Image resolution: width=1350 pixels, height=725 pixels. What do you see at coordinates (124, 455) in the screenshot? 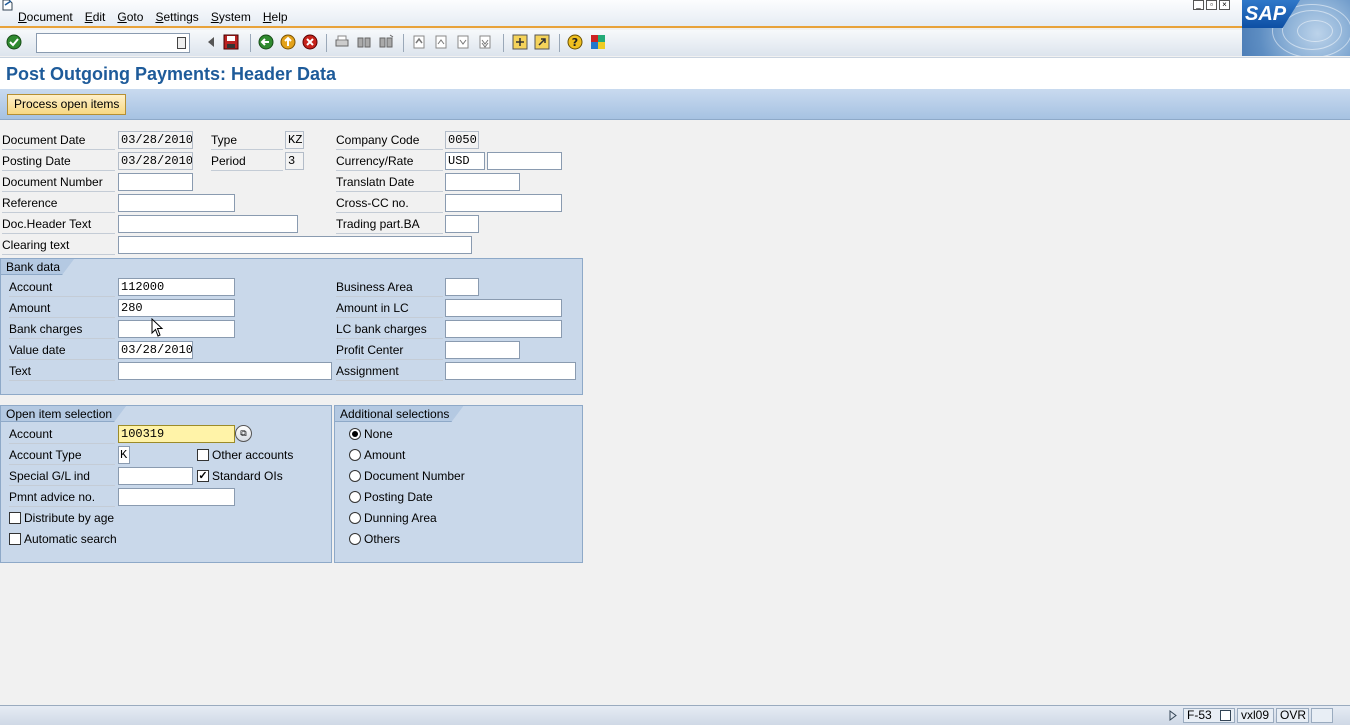
I see `account-type-field: K` at bounding box center [124, 455].